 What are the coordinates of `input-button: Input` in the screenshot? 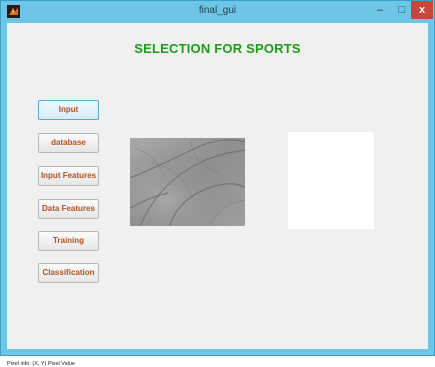 It's located at (68, 110).